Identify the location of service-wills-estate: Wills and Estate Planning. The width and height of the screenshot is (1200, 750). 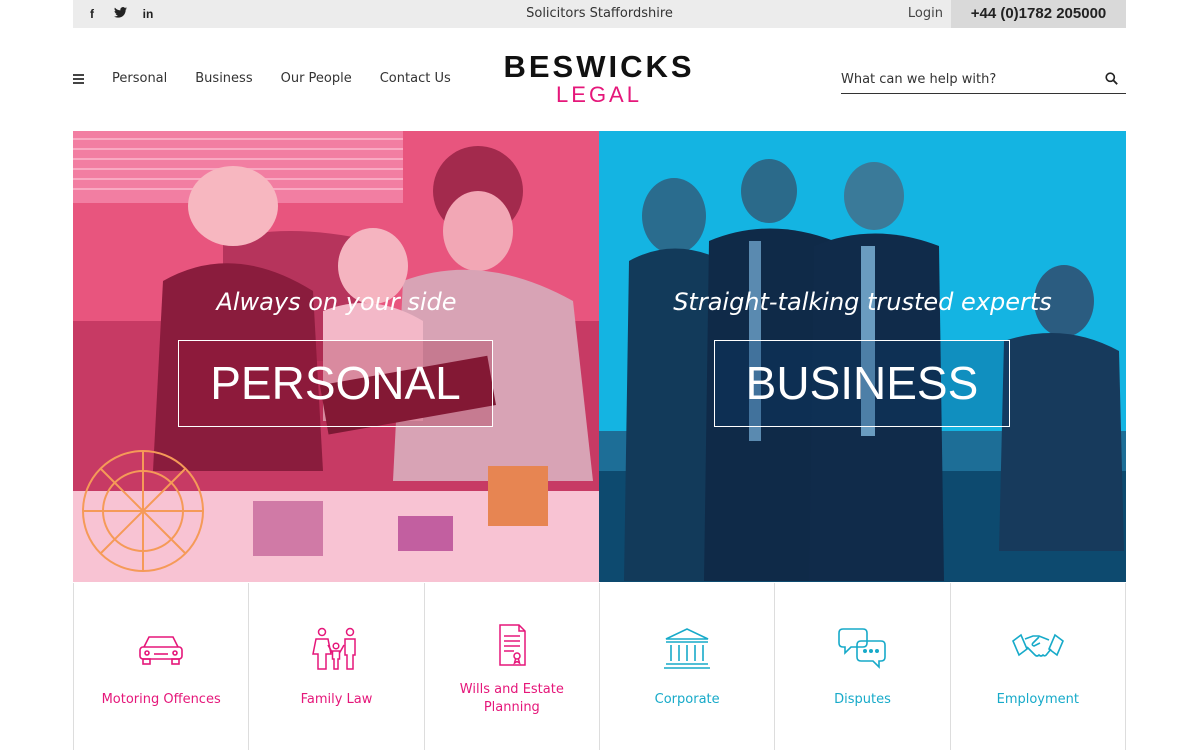
(512, 666).